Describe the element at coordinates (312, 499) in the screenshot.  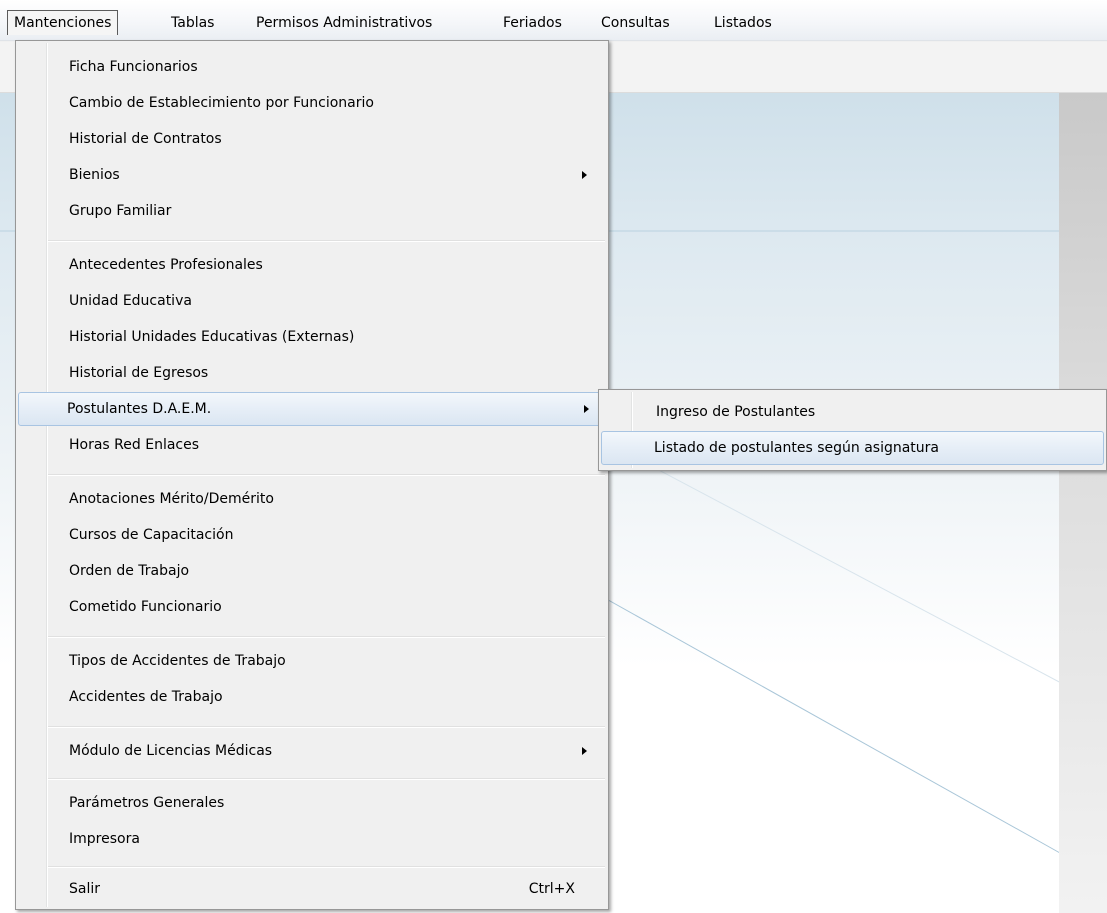
I see `menu-item-anotaciones-merito: Anotaciones Mérito/Demérito` at that location.